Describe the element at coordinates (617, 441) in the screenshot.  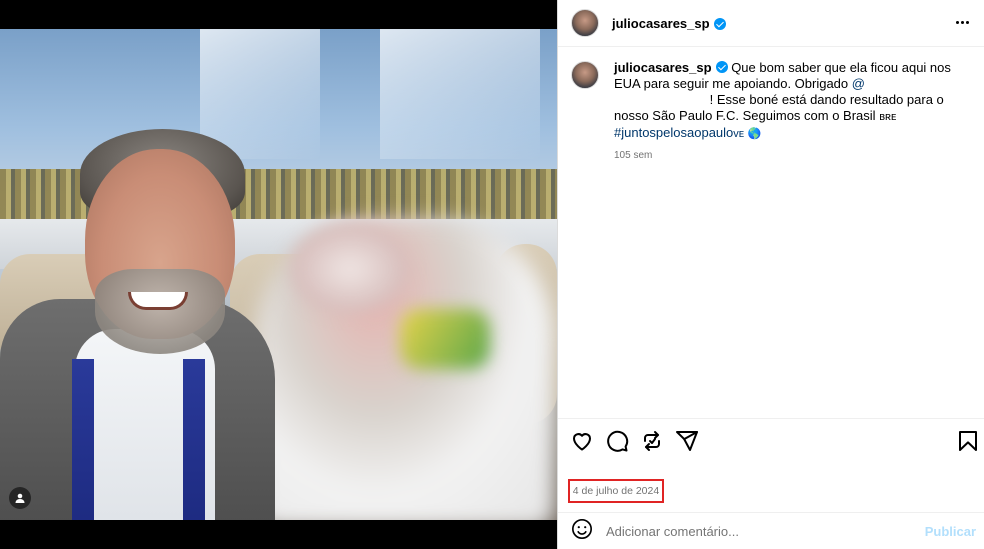
I see `comment-icon` at that location.